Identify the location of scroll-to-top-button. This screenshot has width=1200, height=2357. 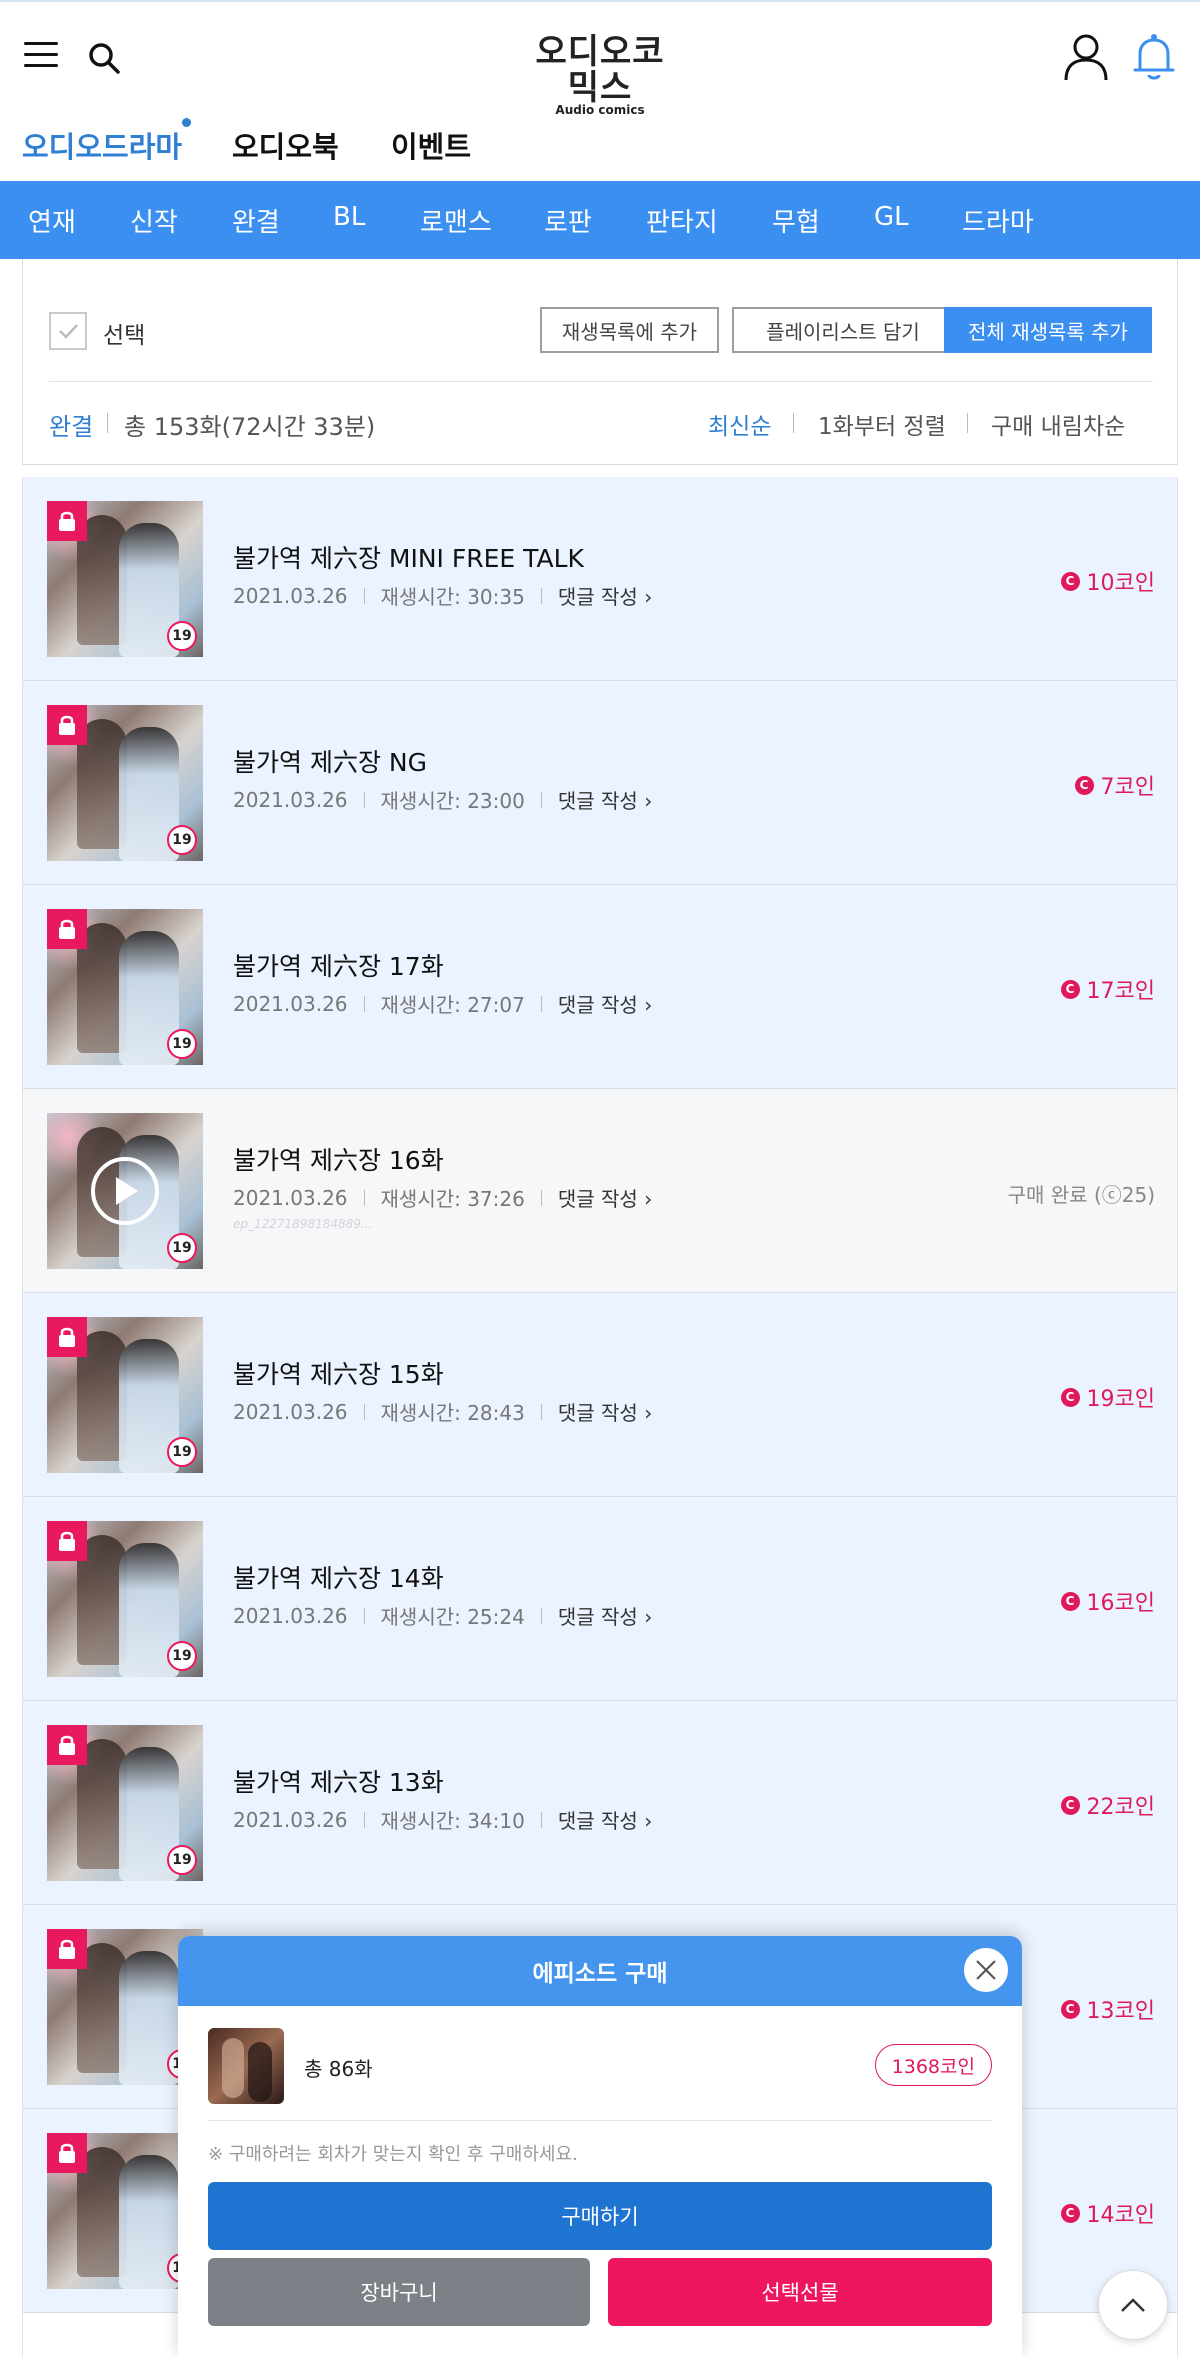
(1133, 2305).